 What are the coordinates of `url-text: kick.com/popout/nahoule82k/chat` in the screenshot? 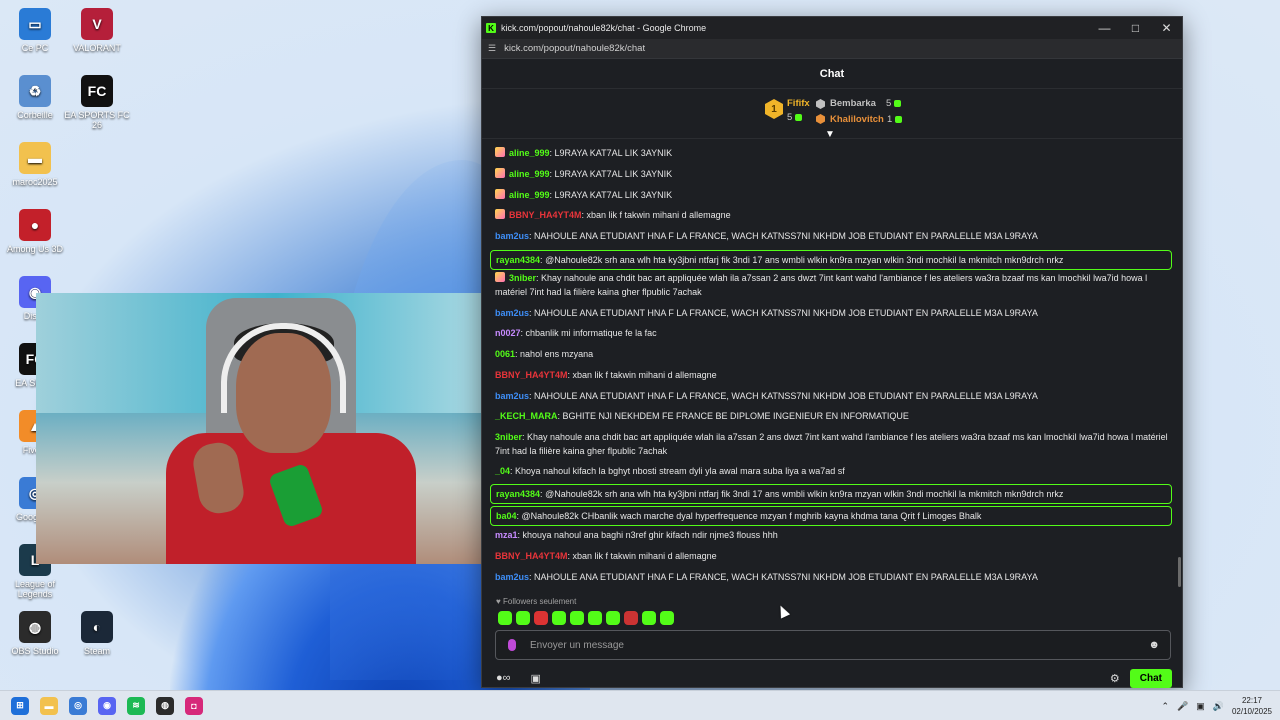 It's located at (574, 48).